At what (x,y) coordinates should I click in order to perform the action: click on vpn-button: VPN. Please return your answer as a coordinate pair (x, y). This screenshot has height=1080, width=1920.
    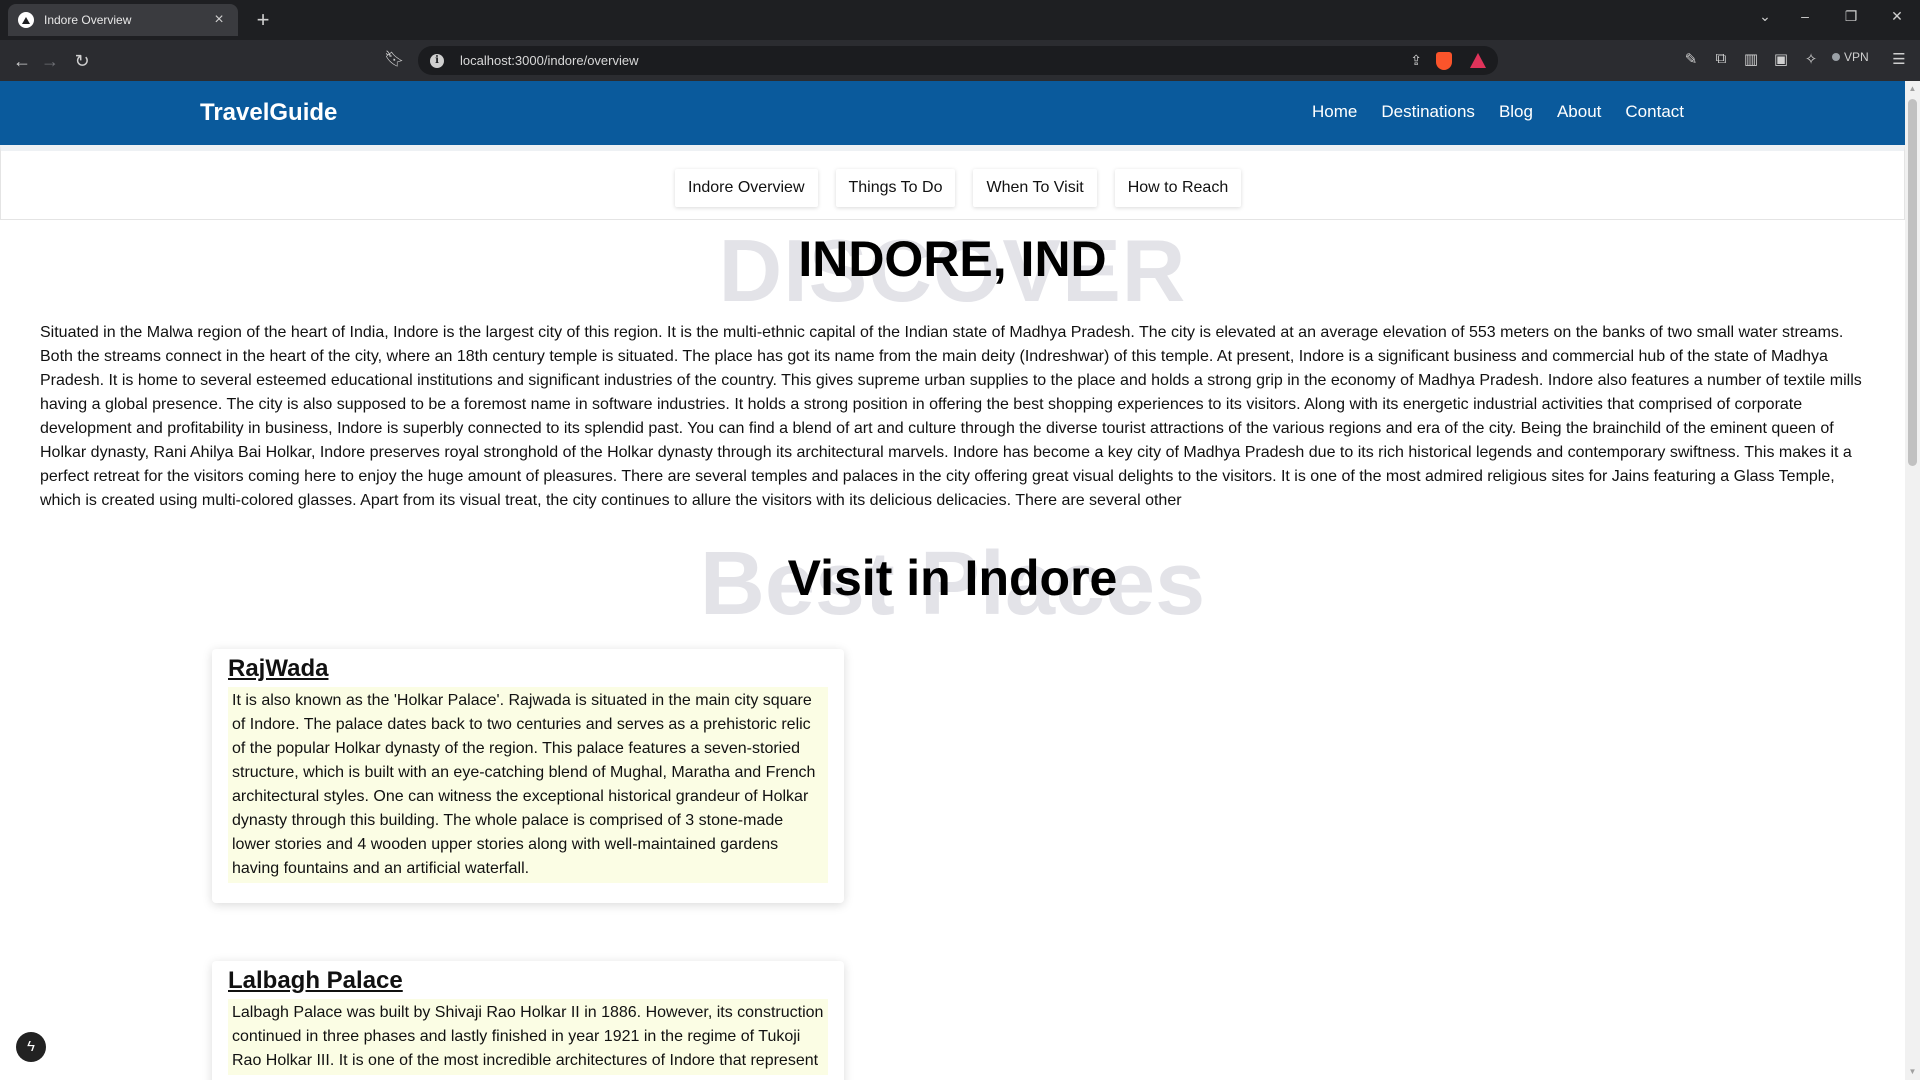
    Looking at the image, I should click on (1850, 57).